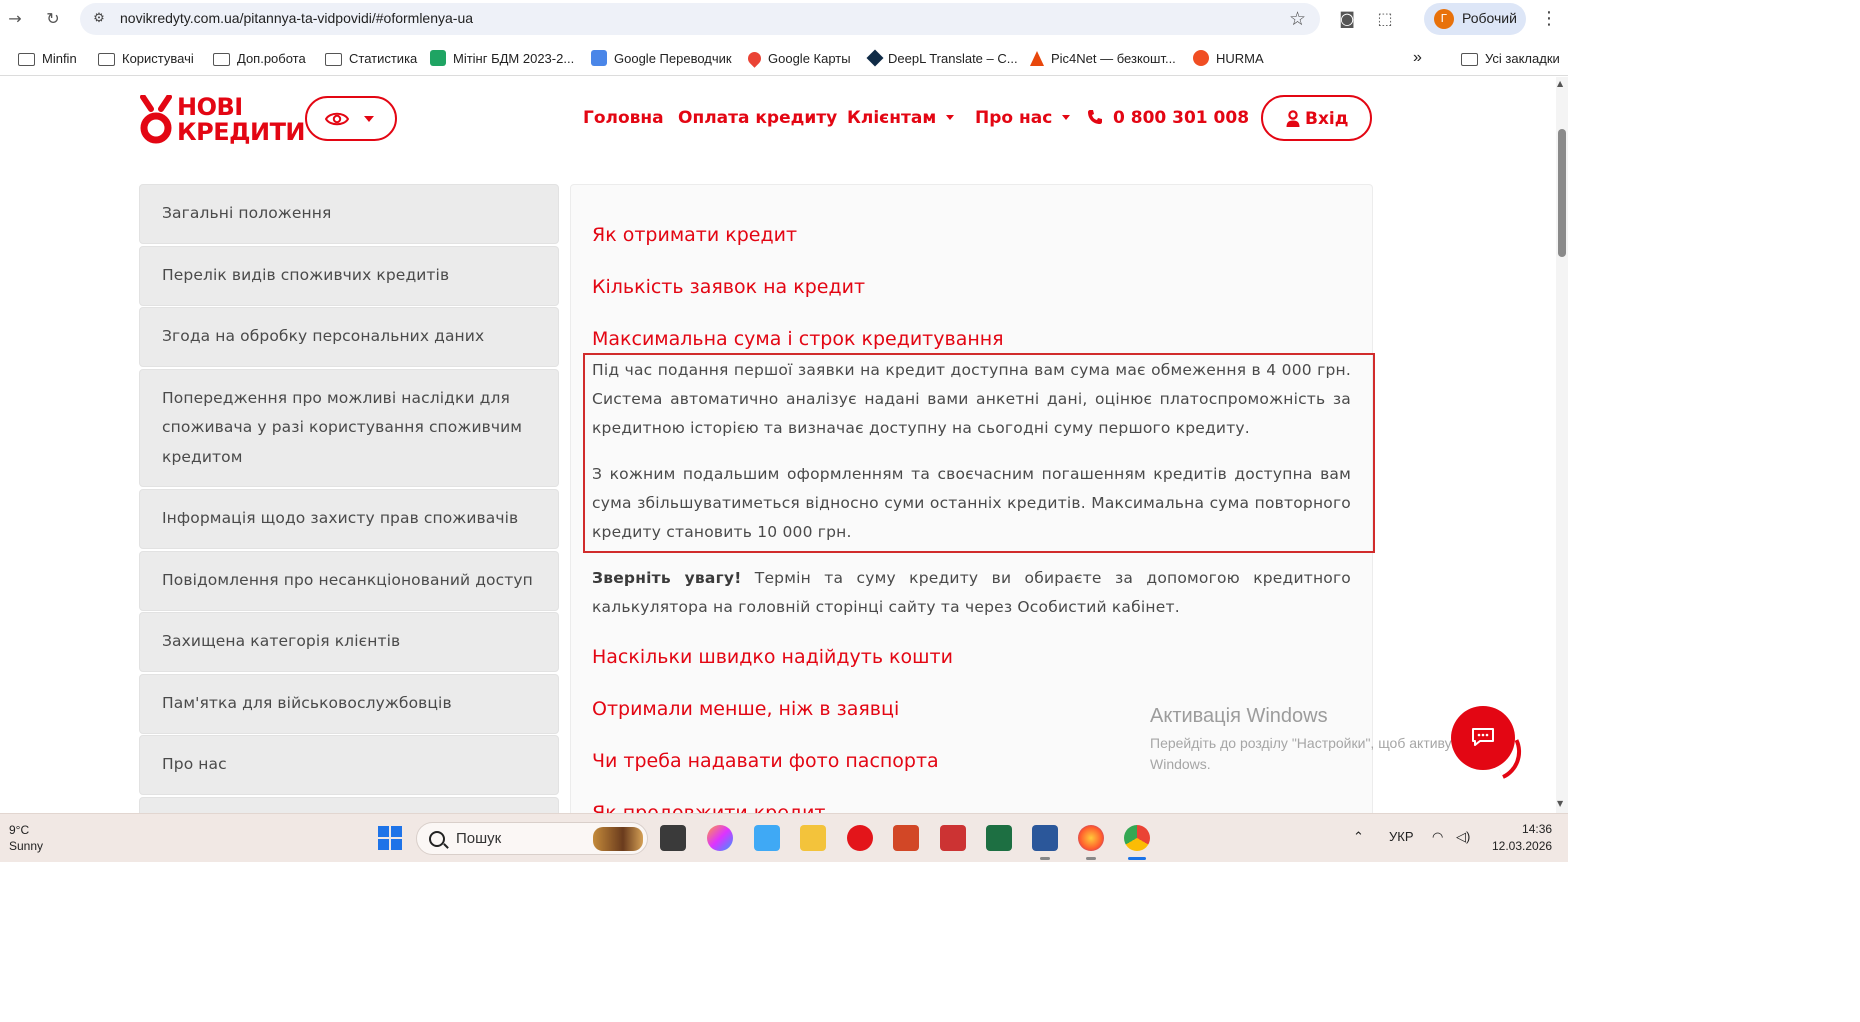 This screenshot has width=1860, height=1022. I want to click on powerpoint-icon, so click(906, 838).